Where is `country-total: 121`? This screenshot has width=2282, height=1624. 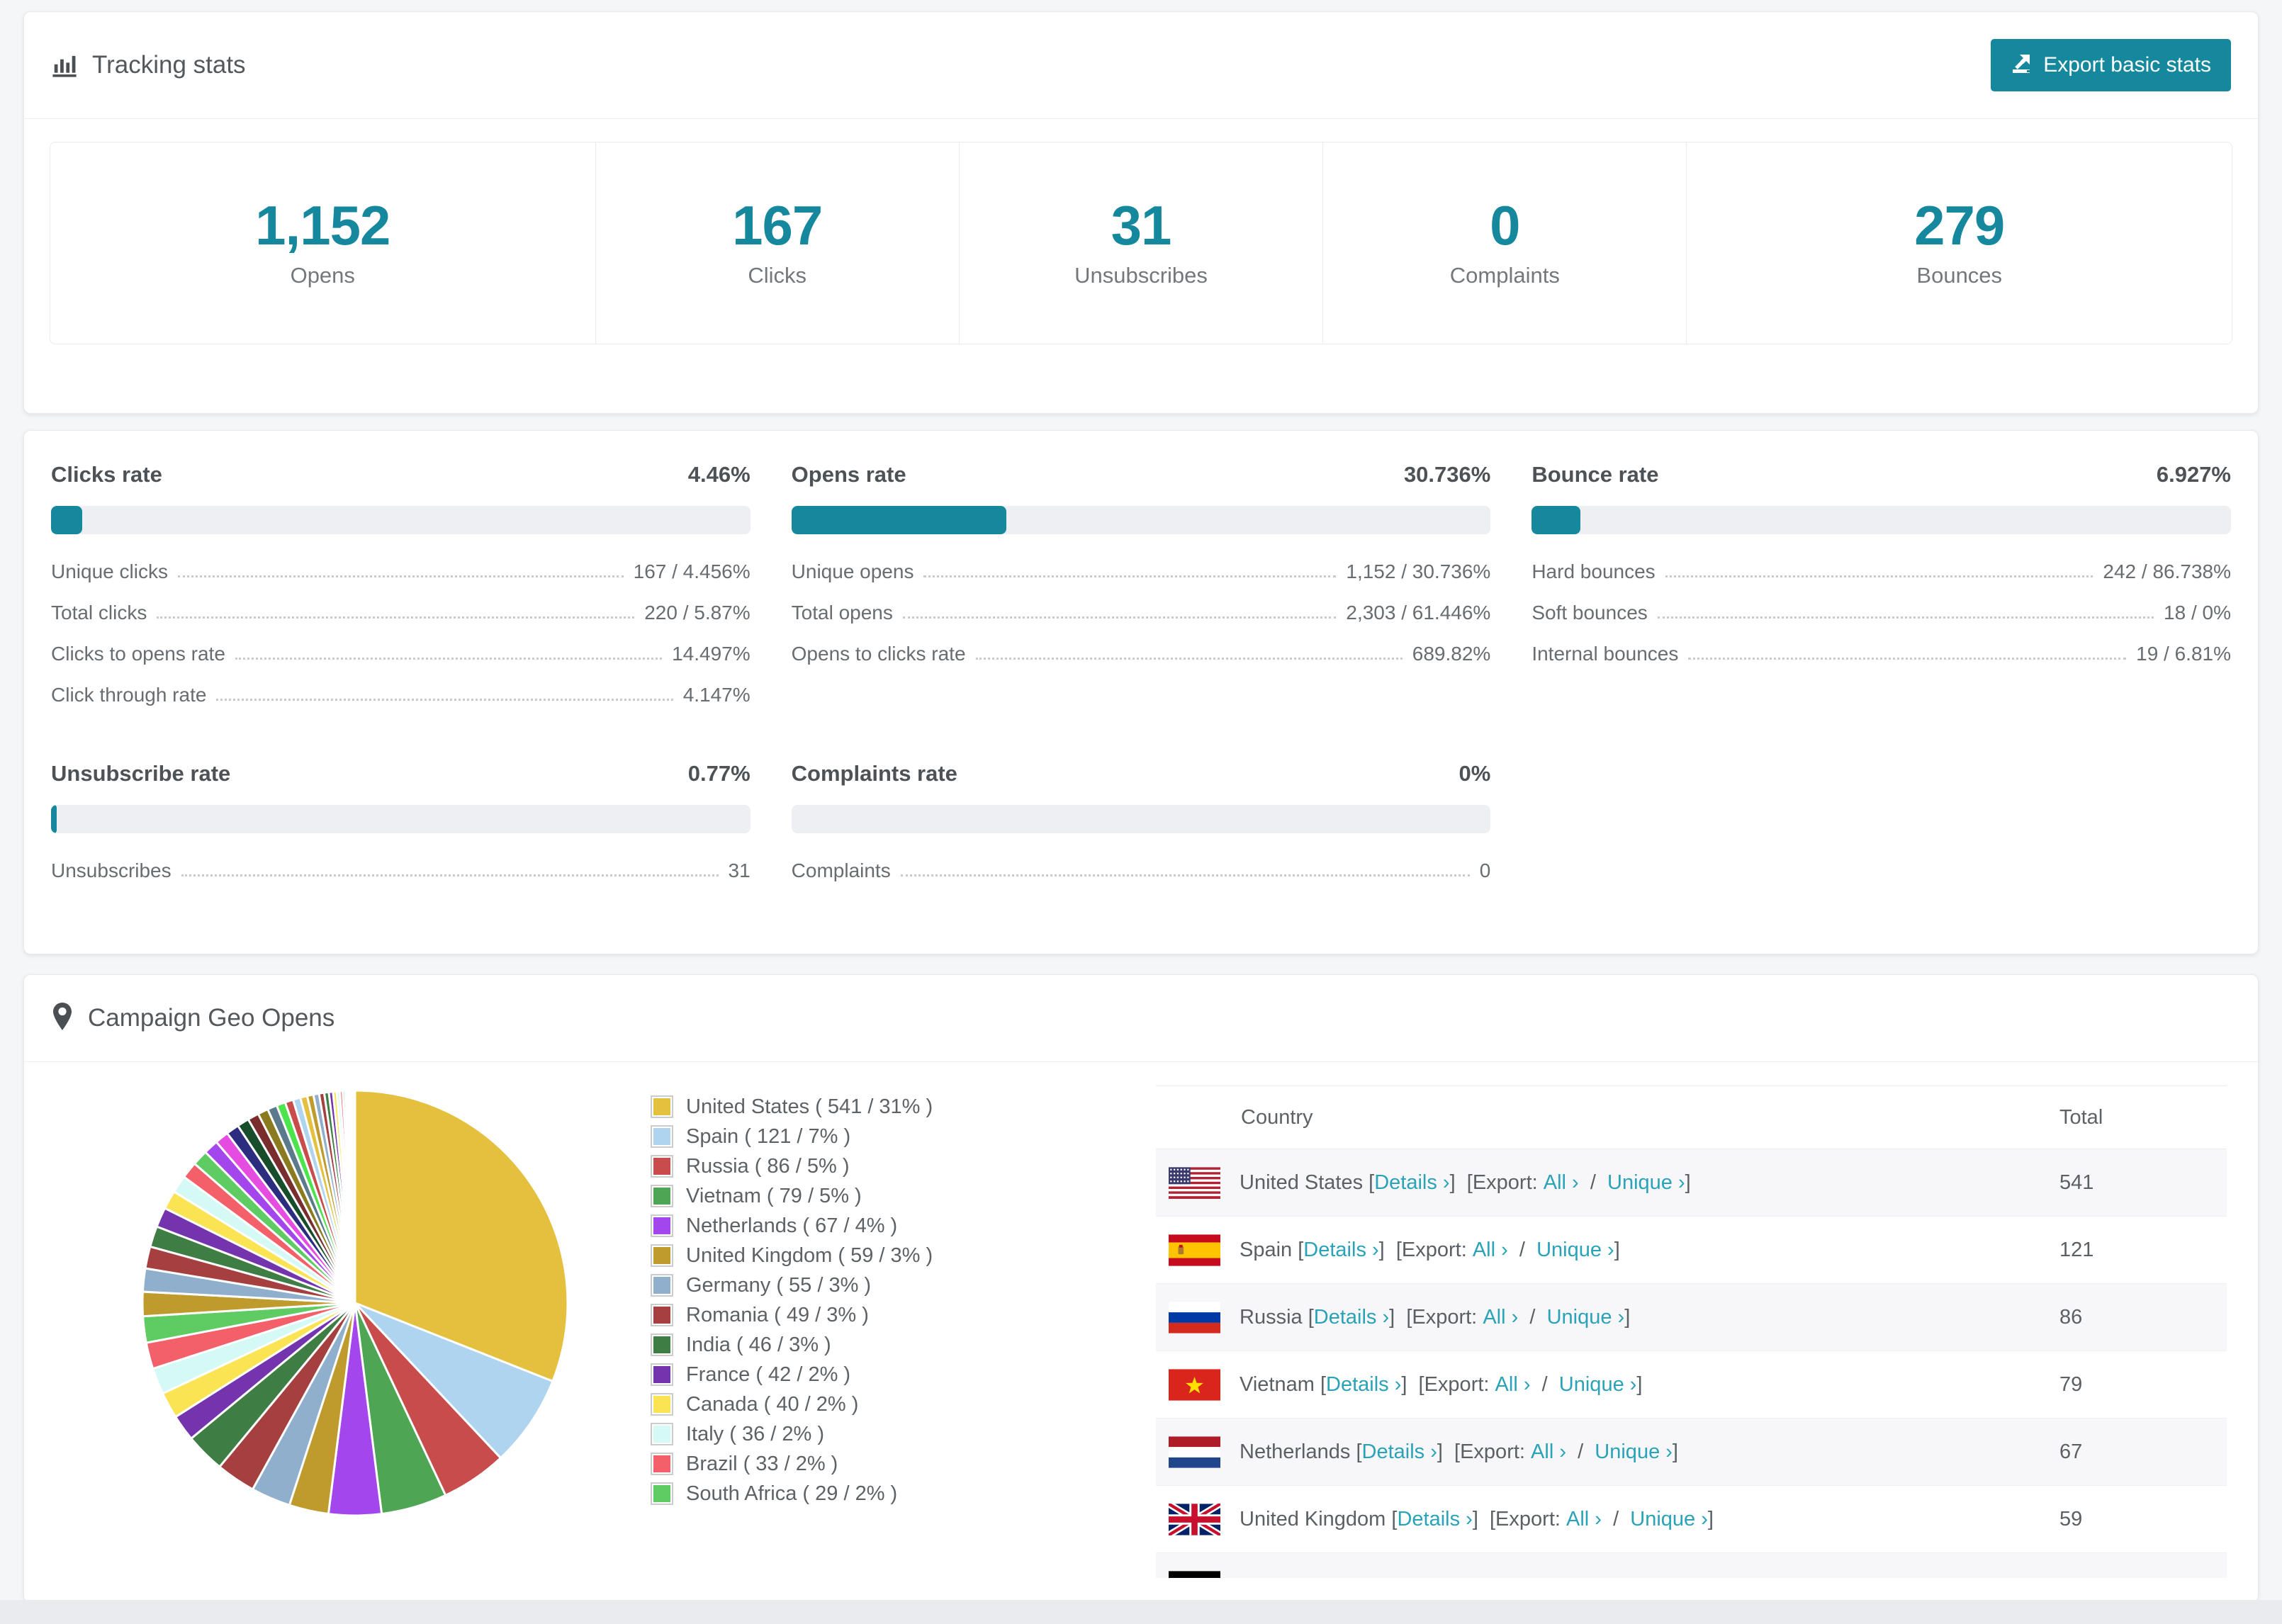 country-total: 121 is located at coordinates (2076, 1249).